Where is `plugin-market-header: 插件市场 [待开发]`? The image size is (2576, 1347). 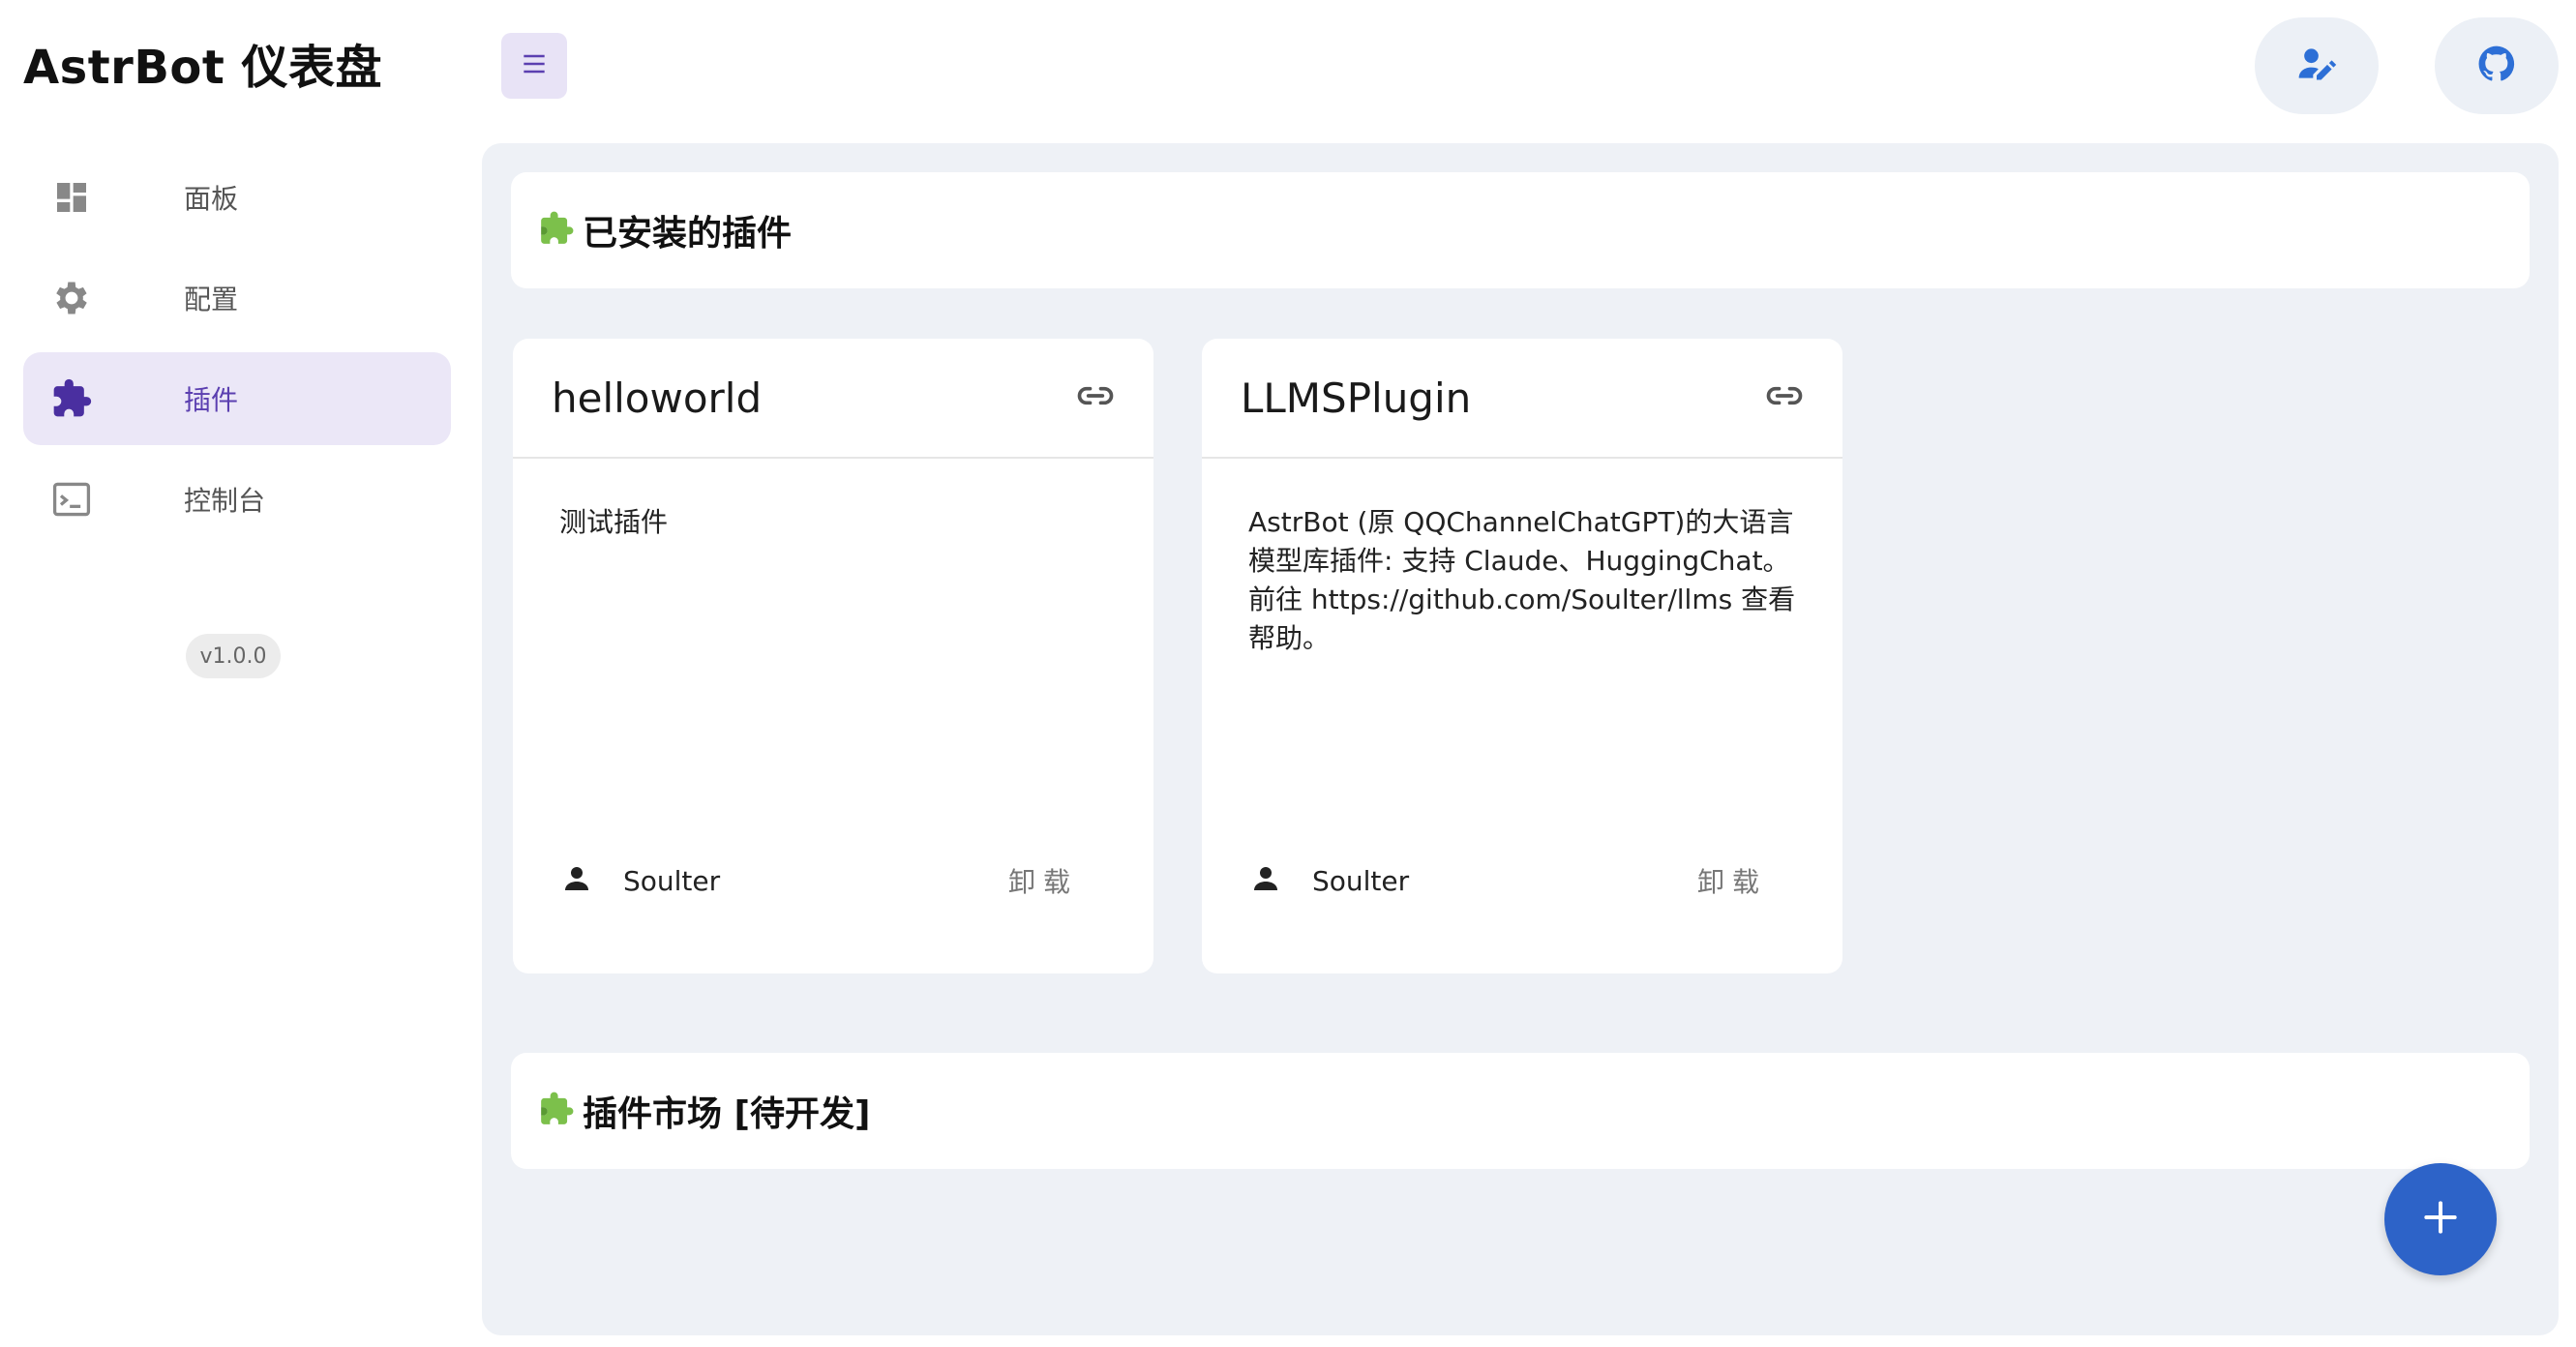 plugin-market-header: 插件市场 [待开发] is located at coordinates (1520, 1111).